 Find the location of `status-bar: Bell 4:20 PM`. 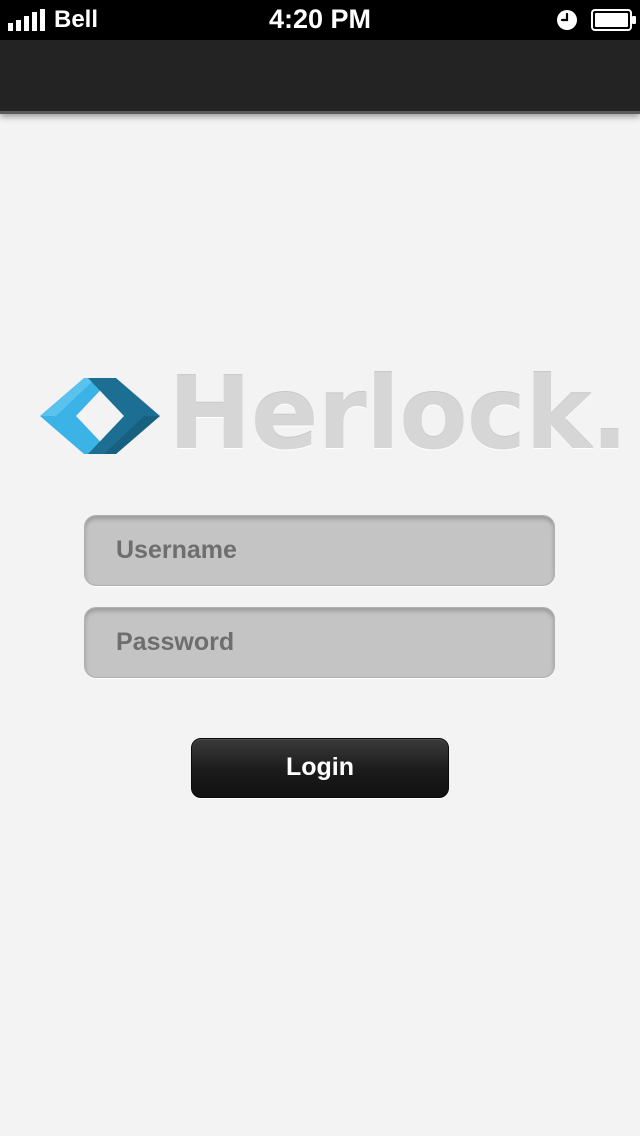

status-bar: Bell 4:20 PM is located at coordinates (320, 20).